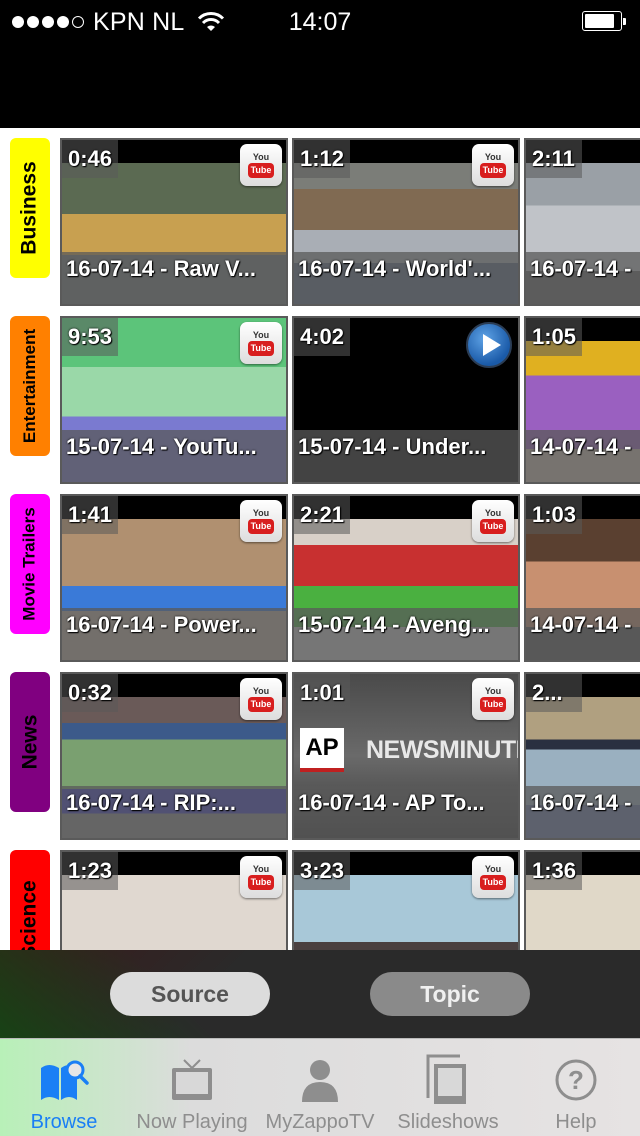 The width and height of the screenshot is (640, 1136). What do you see at coordinates (582, 578) in the screenshot?
I see `video-tile: 1:03 14-07-14 -` at bounding box center [582, 578].